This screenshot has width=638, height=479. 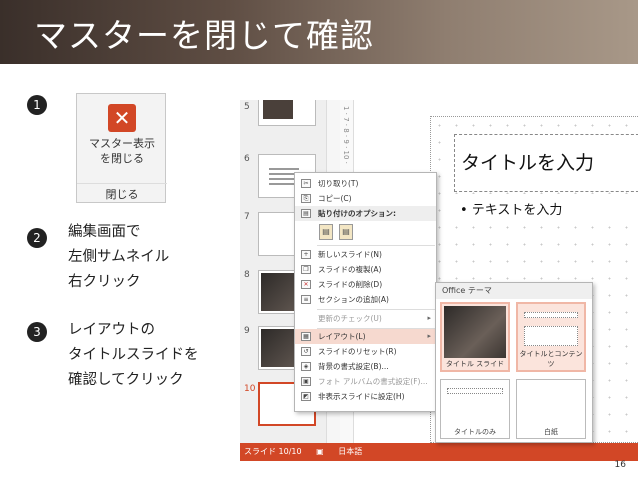 What do you see at coordinates (119, 257) in the screenshot?
I see `step-2-text: 編集画面で 左側サムネイル 右クリック` at bounding box center [119, 257].